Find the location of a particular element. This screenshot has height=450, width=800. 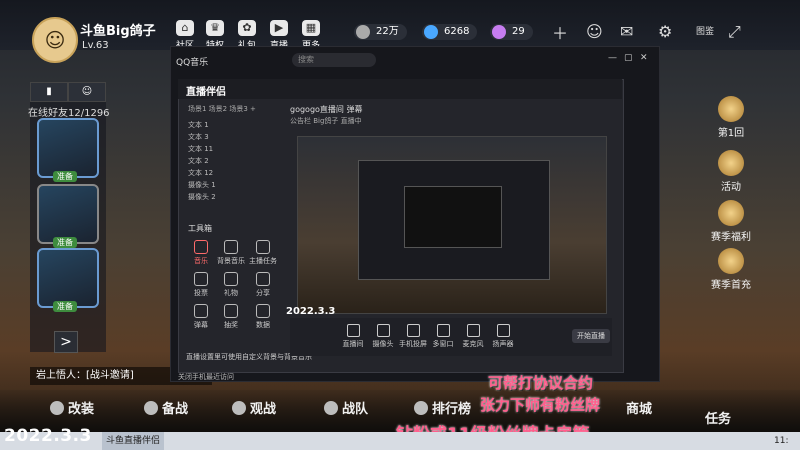

headphone-icon is located at coordinates (231, 247).